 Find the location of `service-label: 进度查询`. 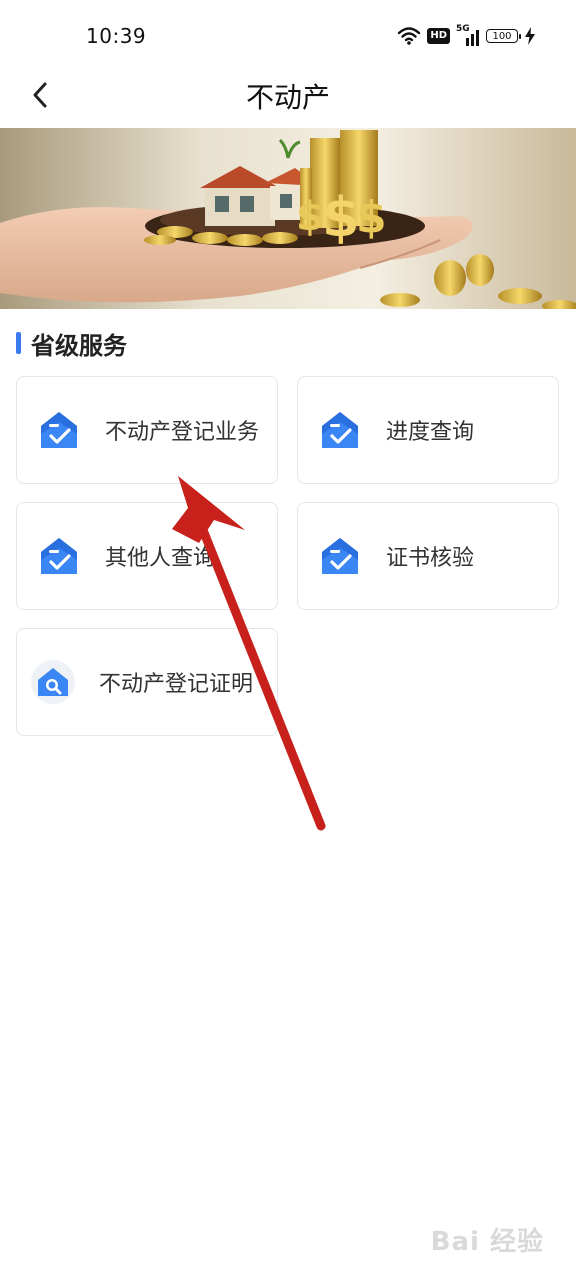

service-label: 进度查询 is located at coordinates (430, 432).